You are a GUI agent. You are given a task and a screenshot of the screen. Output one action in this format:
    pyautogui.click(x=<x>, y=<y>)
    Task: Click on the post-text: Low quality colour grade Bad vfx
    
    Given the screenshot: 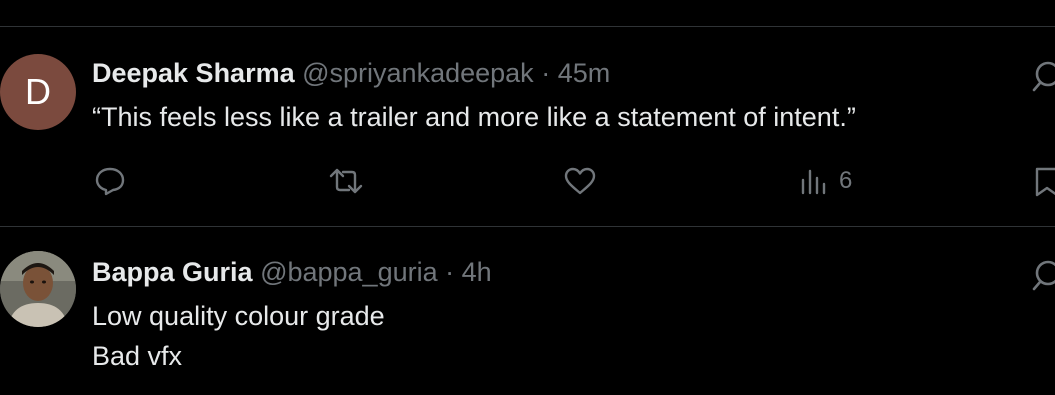 What is the action you would take?
    pyautogui.click(x=238, y=336)
    